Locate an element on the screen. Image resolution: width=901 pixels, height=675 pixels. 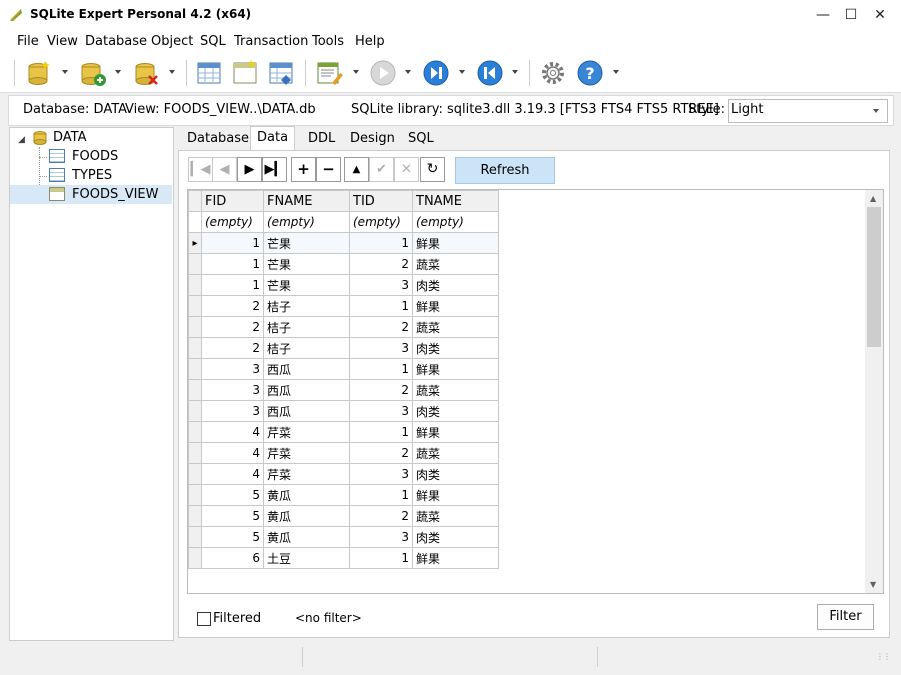
table-row: 5 黄瓜 3 肉类 is located at coordinates (343, 537).